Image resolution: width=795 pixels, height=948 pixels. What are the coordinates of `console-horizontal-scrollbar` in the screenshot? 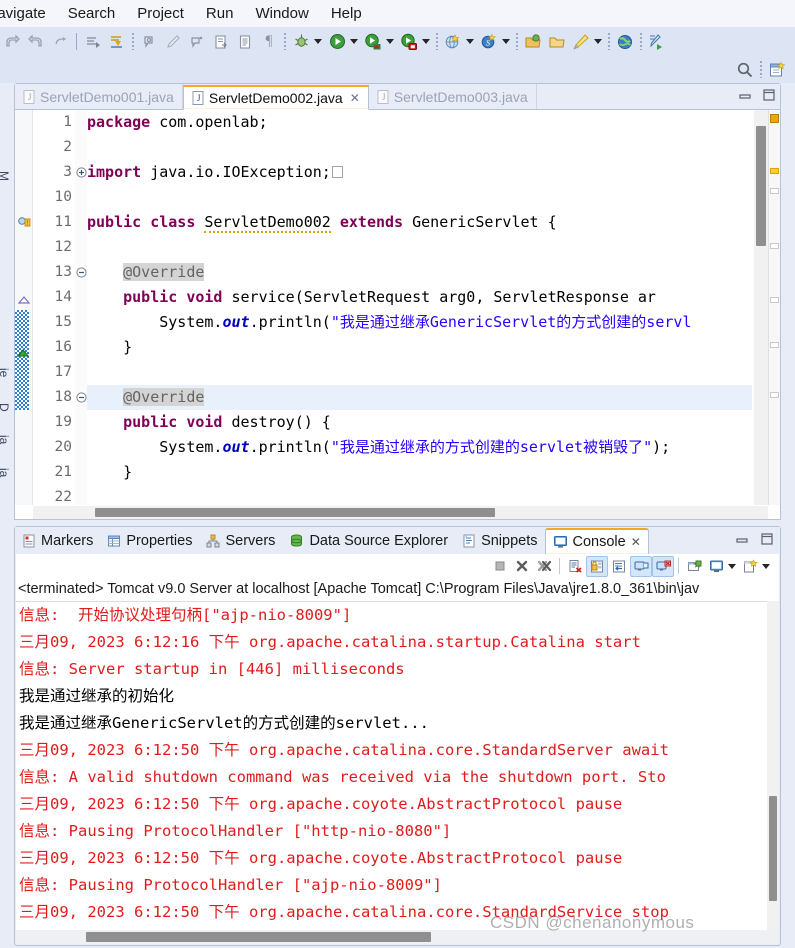 It's located at (397, 937).